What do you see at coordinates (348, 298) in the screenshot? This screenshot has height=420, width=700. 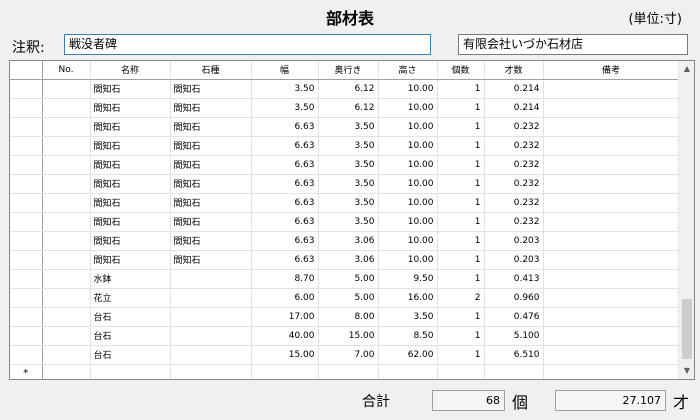 I see `cell-depth: 5.00` at bounding box center [348, 298].